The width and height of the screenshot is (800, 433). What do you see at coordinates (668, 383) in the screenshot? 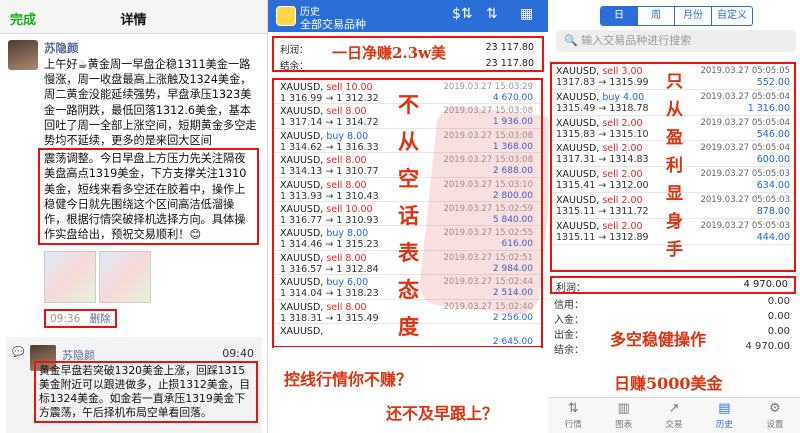
I see `caption-line-2: 日赚5000美金` at bounding box center [668, 383].